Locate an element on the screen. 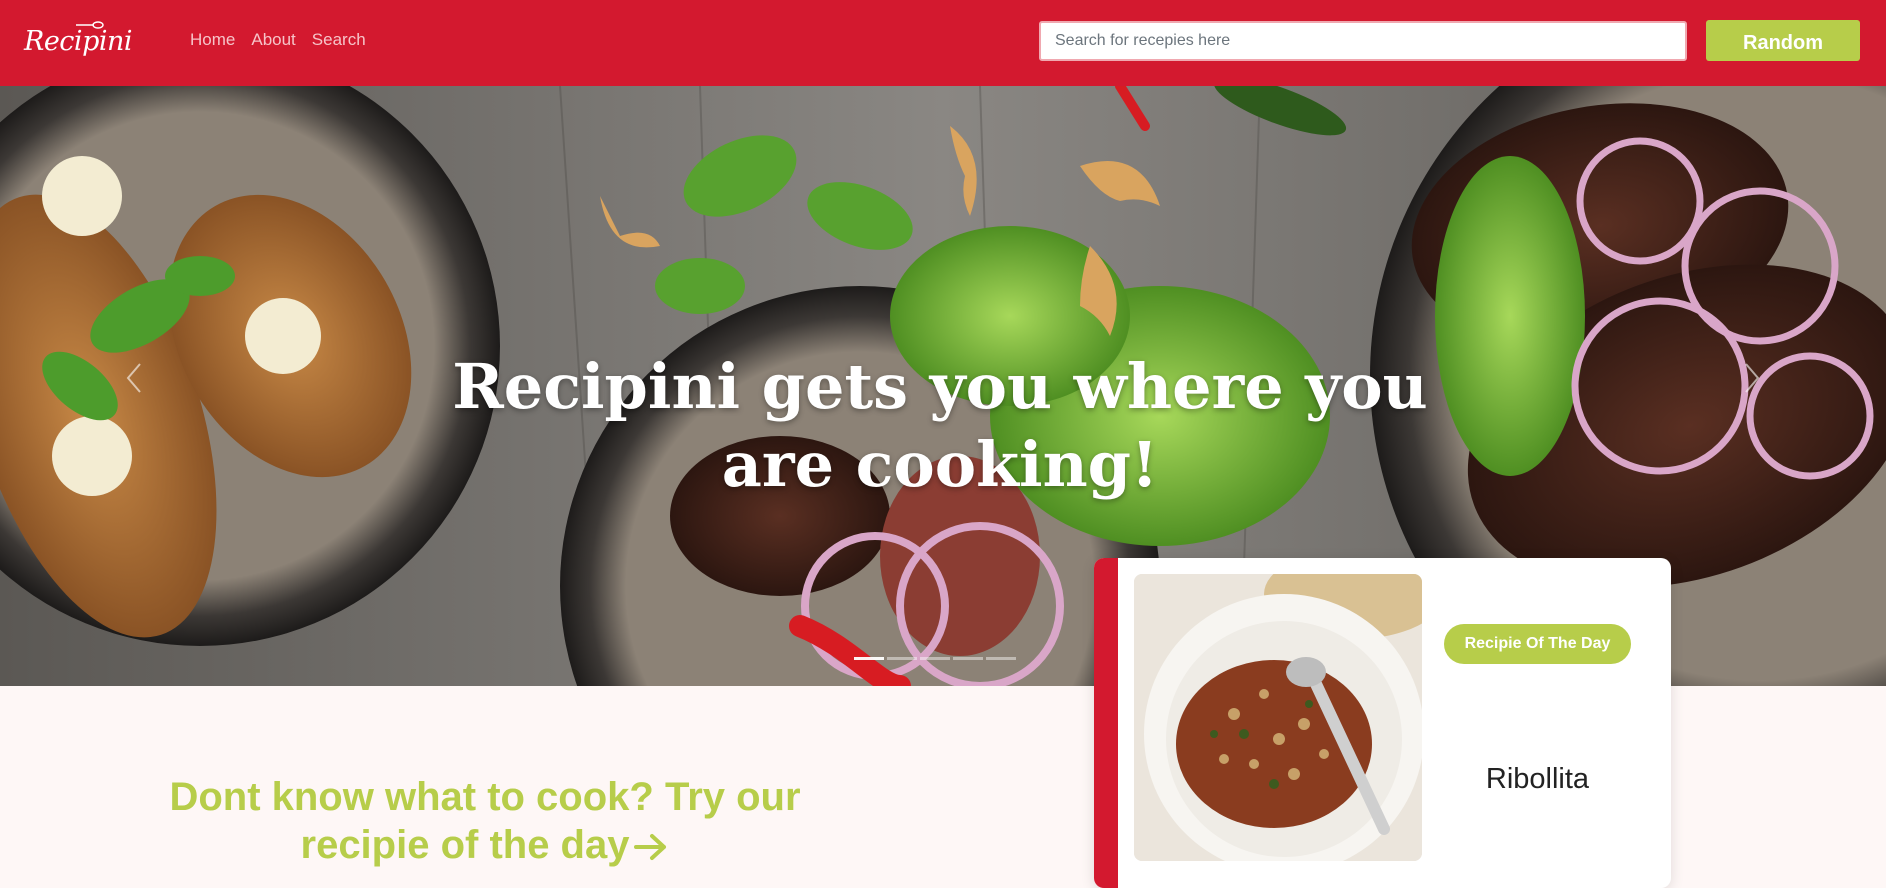 This screenshot has width=1886, height=888. nav-link-home: Home is located at coordinates (212, 40).